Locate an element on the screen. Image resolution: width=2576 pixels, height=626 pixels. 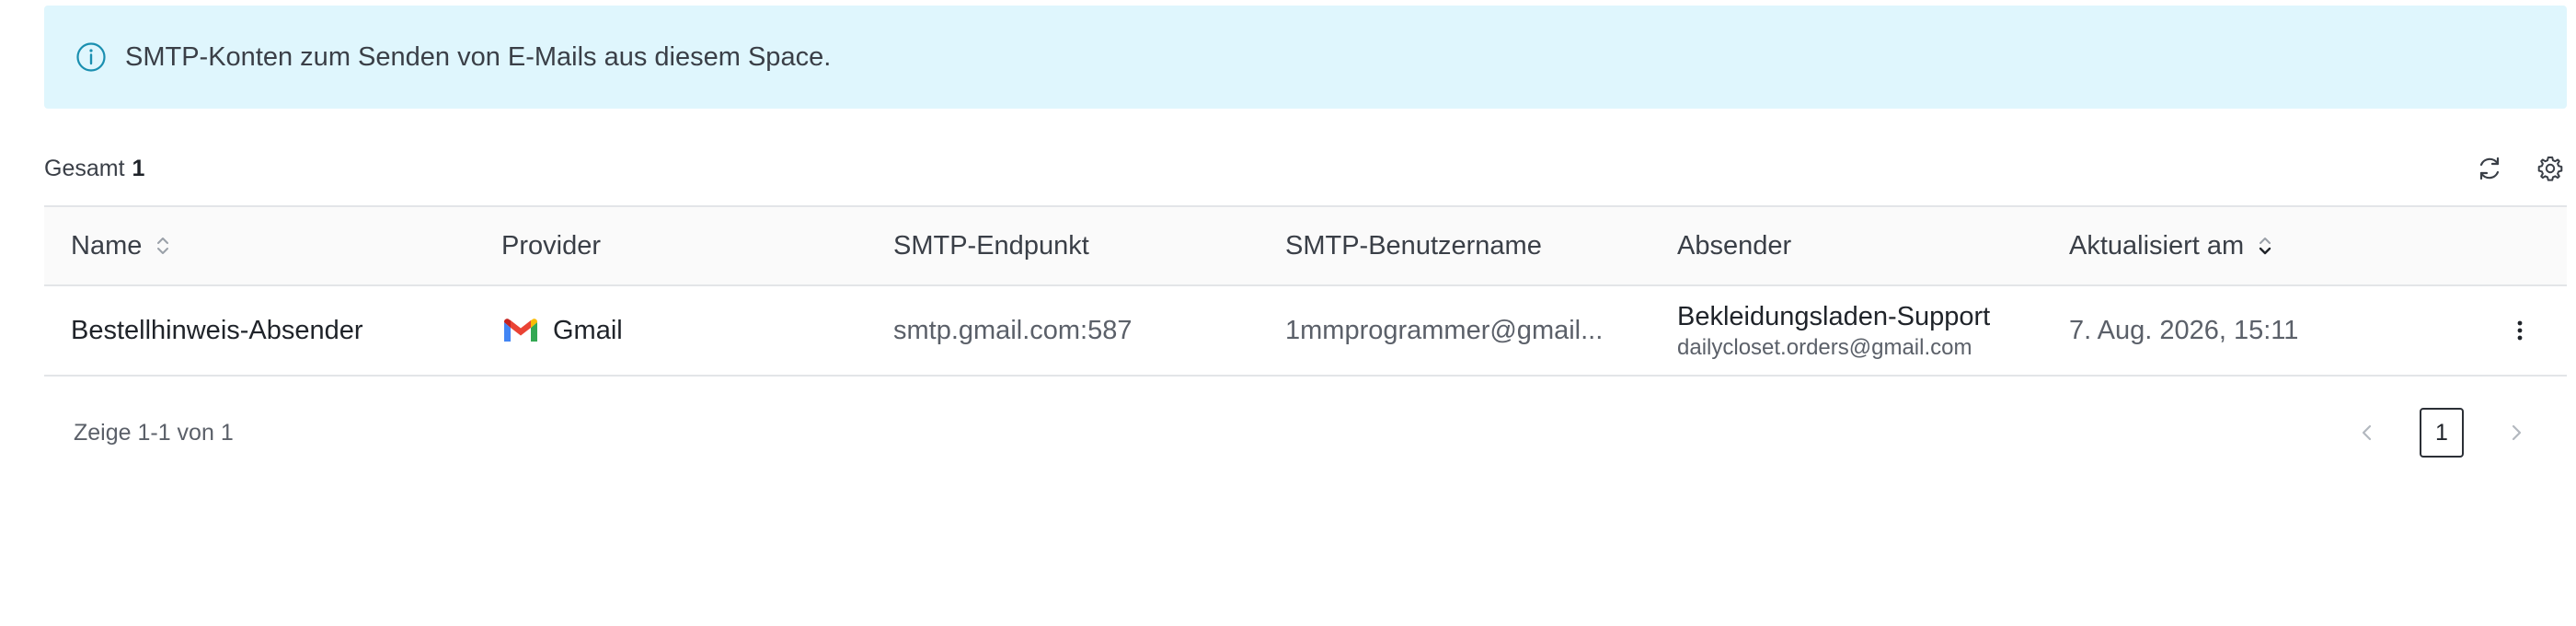
next-page-button is located at coordinates (2516, 432).